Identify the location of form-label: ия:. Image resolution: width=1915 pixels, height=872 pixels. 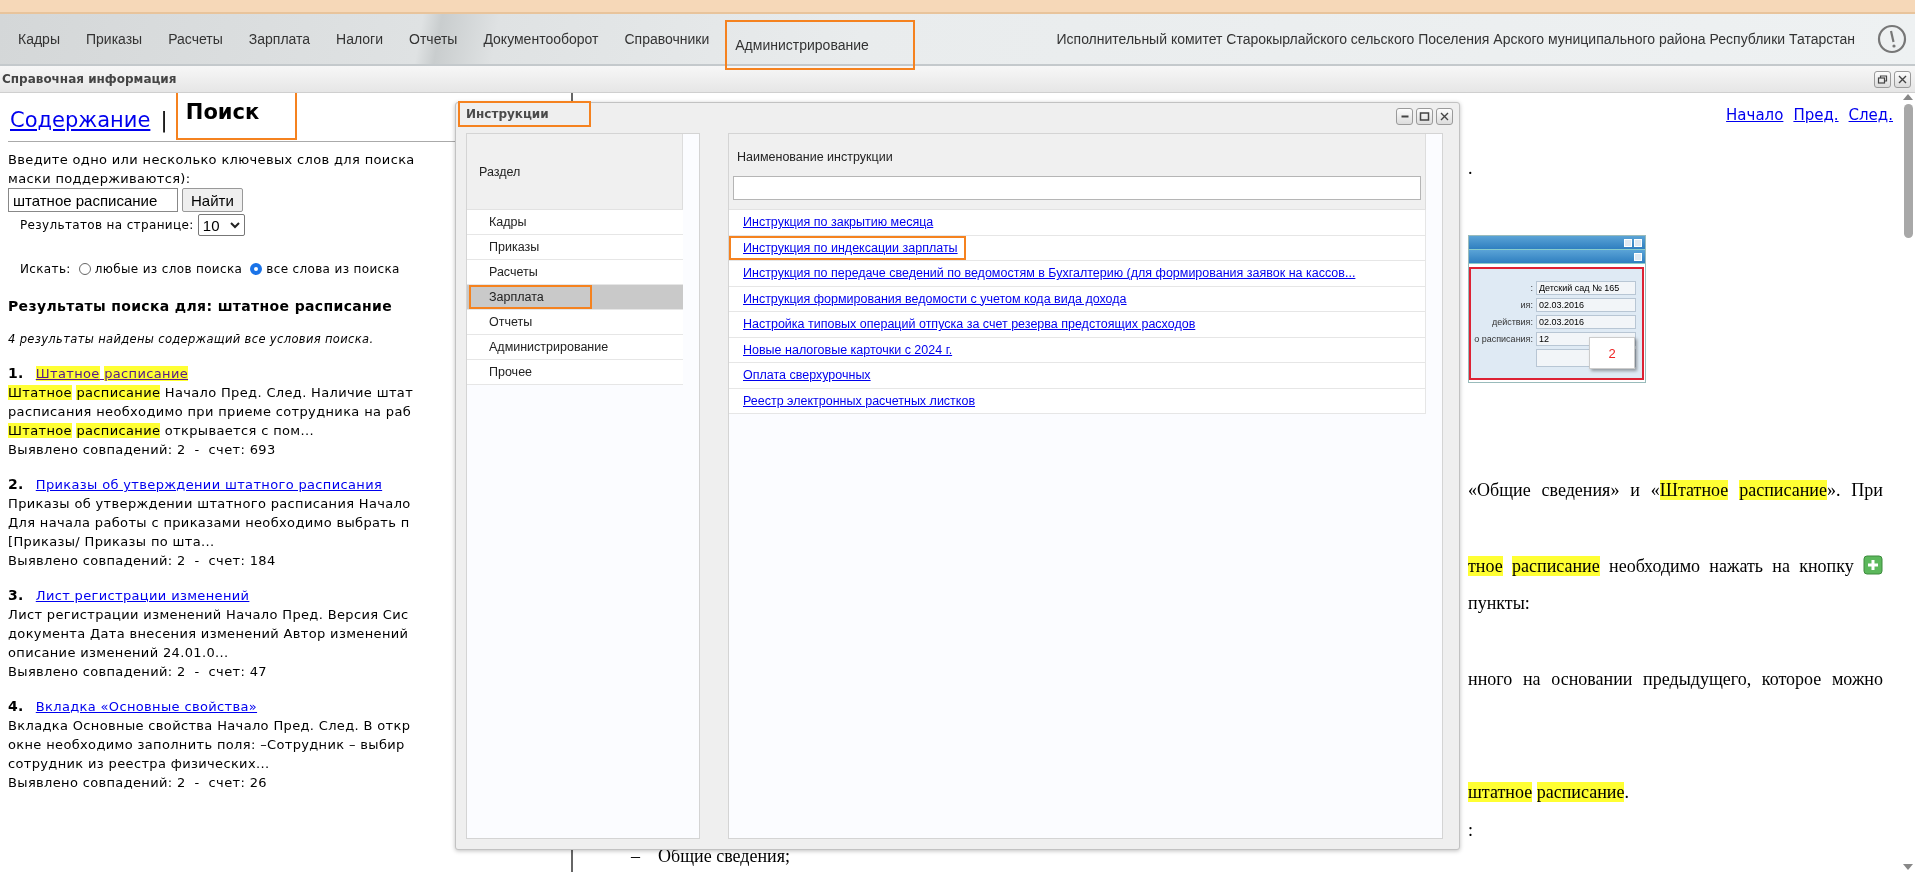
(1526, 304).